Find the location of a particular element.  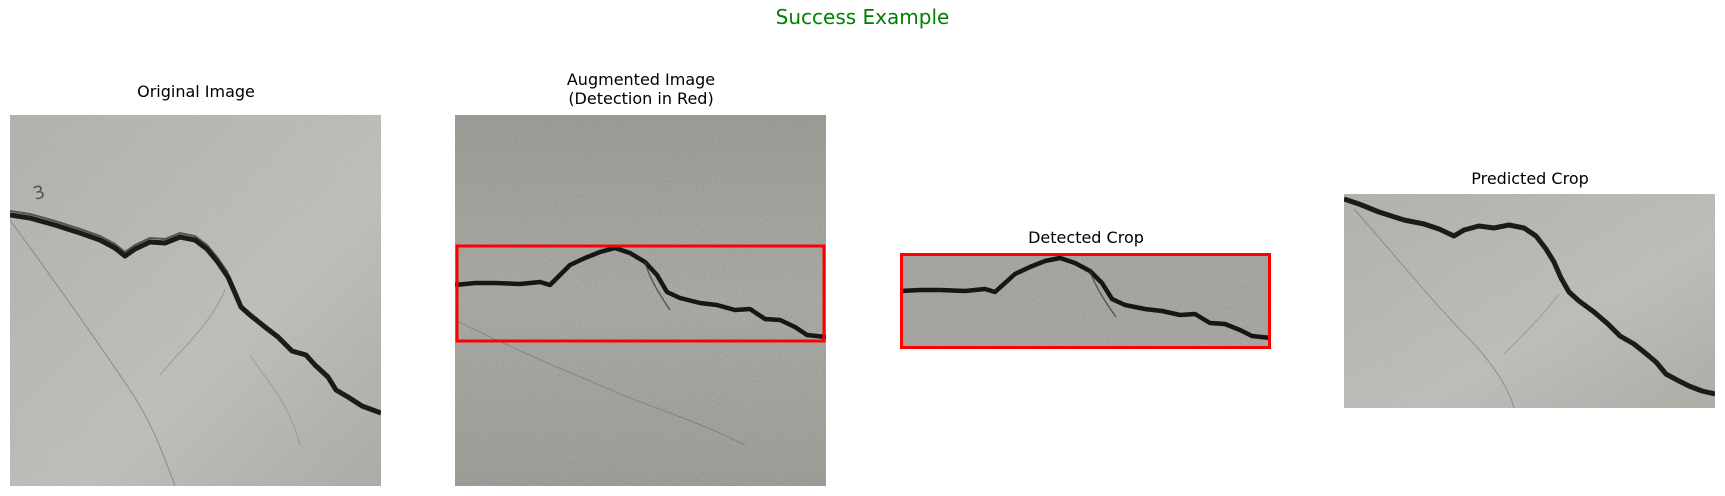

panel-title-detected-crop: Detected Crop is located at coordinates (1086, 237).